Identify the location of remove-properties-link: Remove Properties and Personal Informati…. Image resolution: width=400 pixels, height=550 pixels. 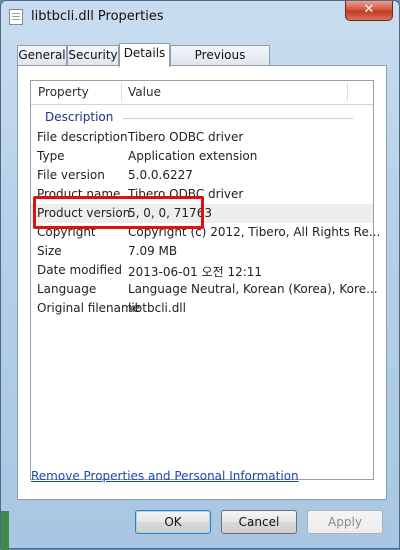
(165, 476).